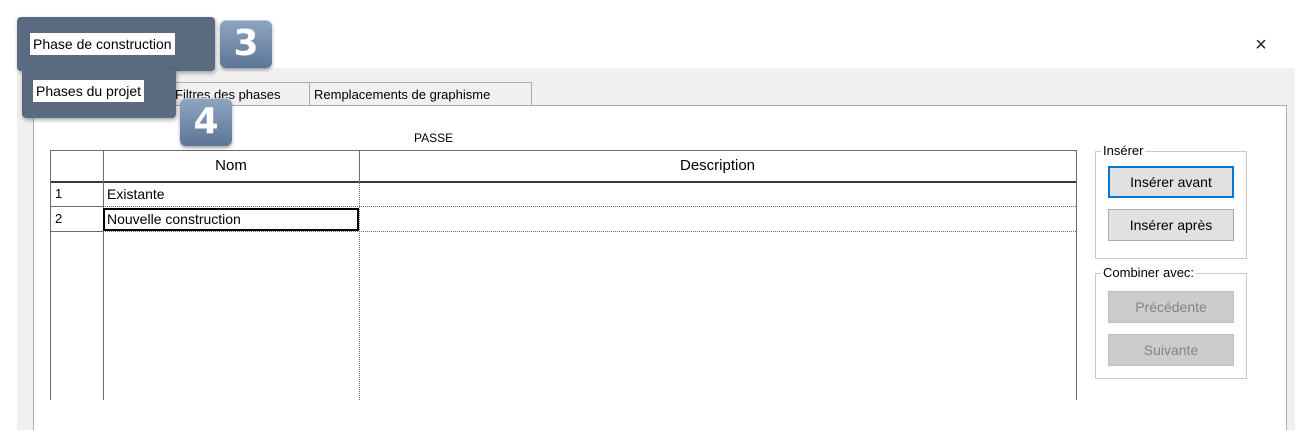 This screenshot has height=430, width=1306. I want to click on selected-cell-outline, so click(231, 219).